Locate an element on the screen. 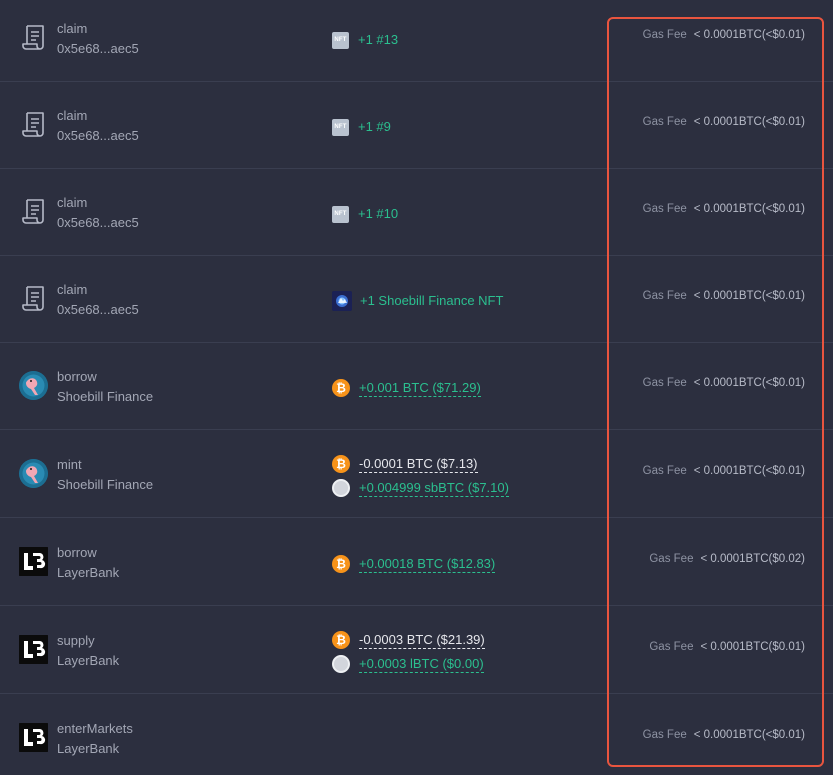 This screenshot has height=775, width=833. sbbtc-icon is located at coordinates (341, 488).